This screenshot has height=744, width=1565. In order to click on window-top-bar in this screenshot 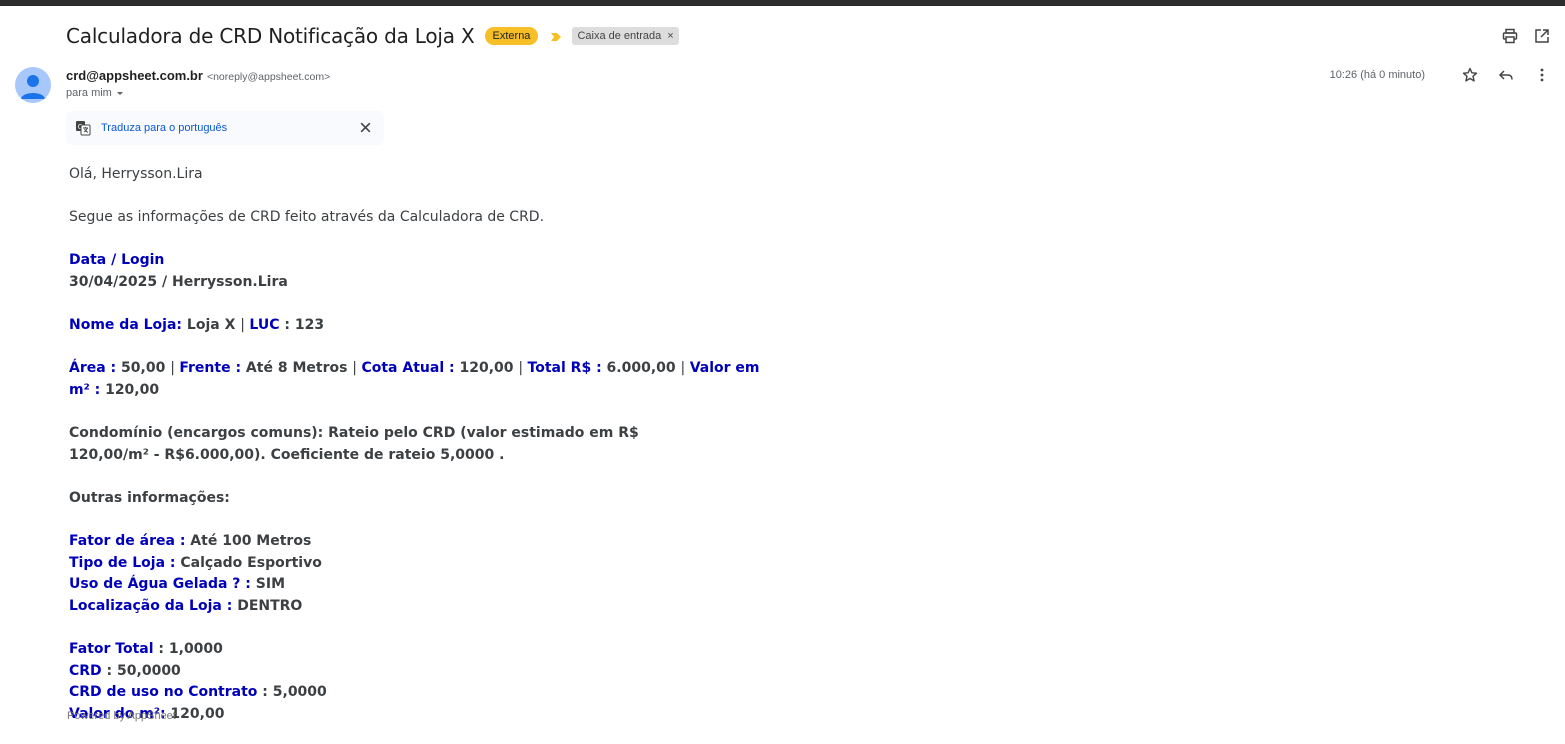, I will do `click(782, 3)`.